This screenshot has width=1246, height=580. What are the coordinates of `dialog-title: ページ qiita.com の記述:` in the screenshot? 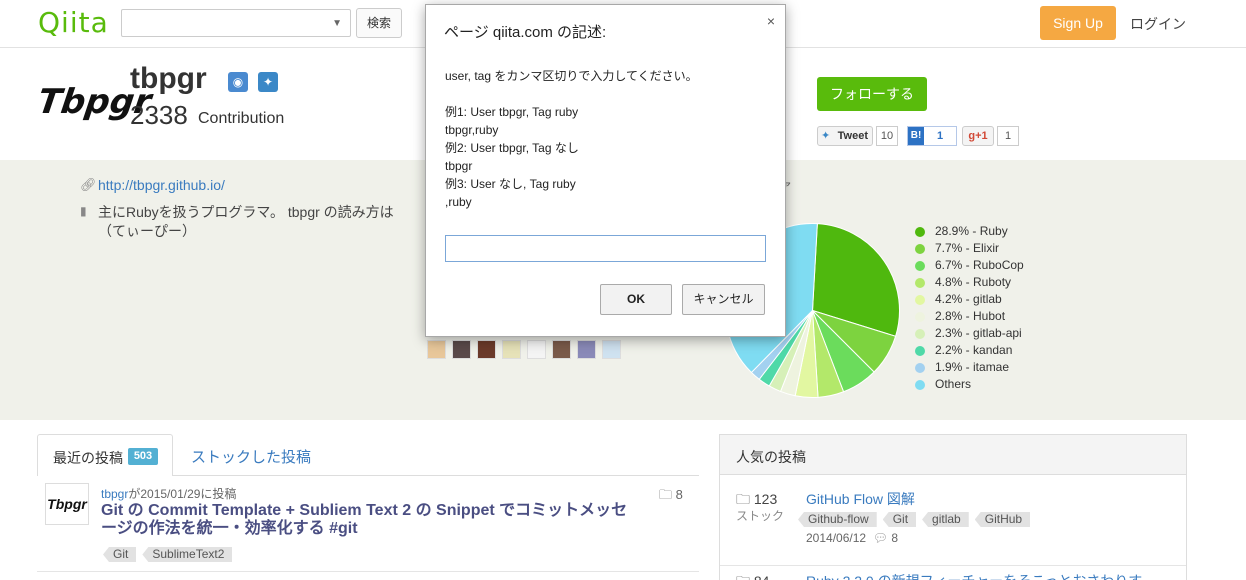 It's located at (525, 32).